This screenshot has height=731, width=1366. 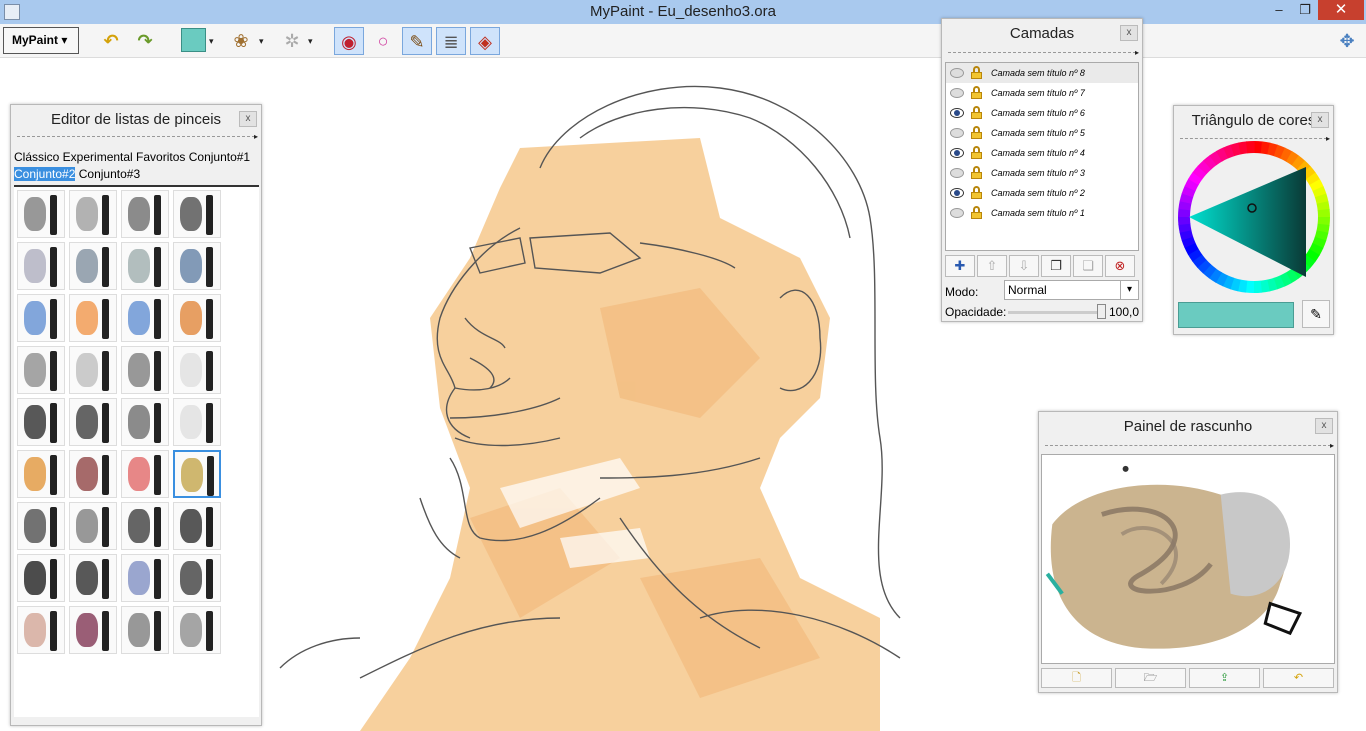 I want to click on duplicate-layer-button: ❐, so click(x=1056, y=266).